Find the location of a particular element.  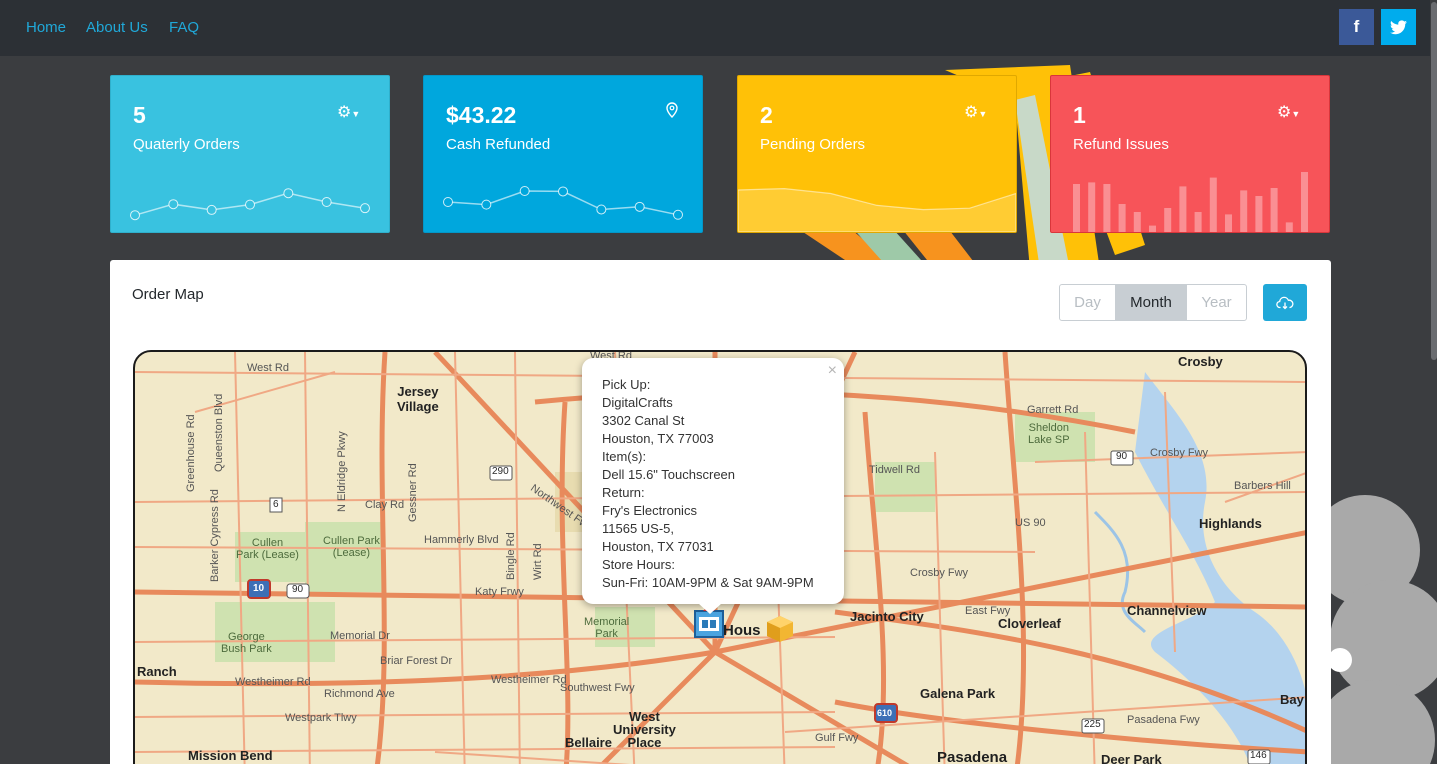

popup-line: Houston, TX 77031 is located at coordinates (658, 546).